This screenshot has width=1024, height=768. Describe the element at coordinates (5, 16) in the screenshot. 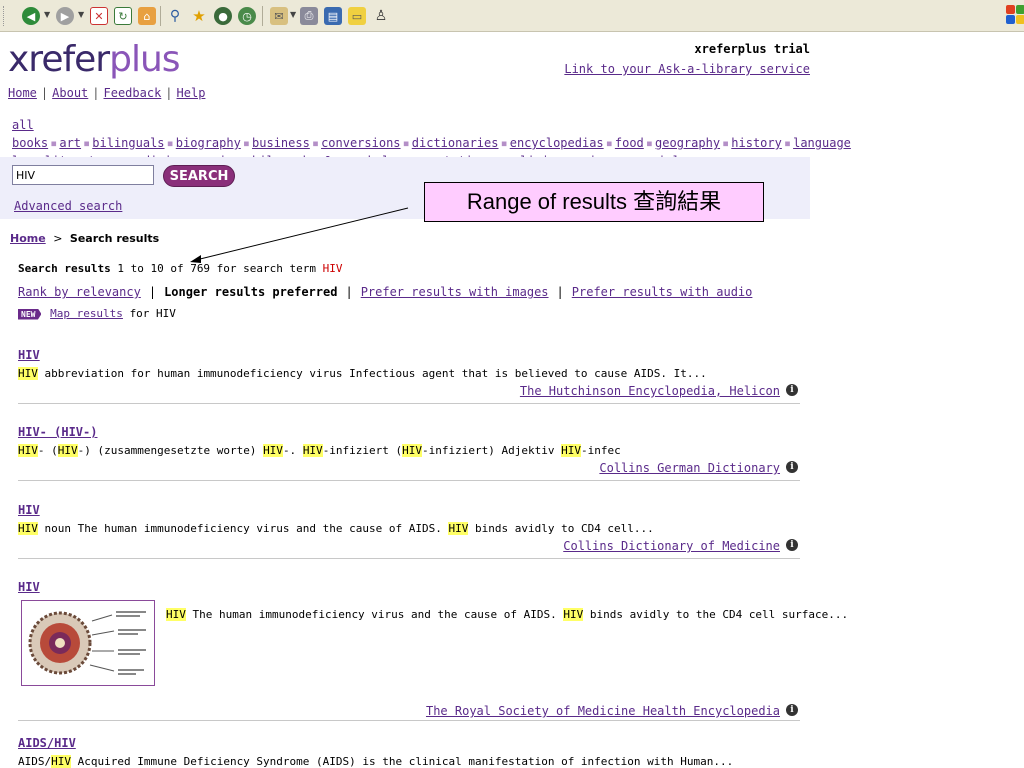

I see `toolbar-grip` at that location.